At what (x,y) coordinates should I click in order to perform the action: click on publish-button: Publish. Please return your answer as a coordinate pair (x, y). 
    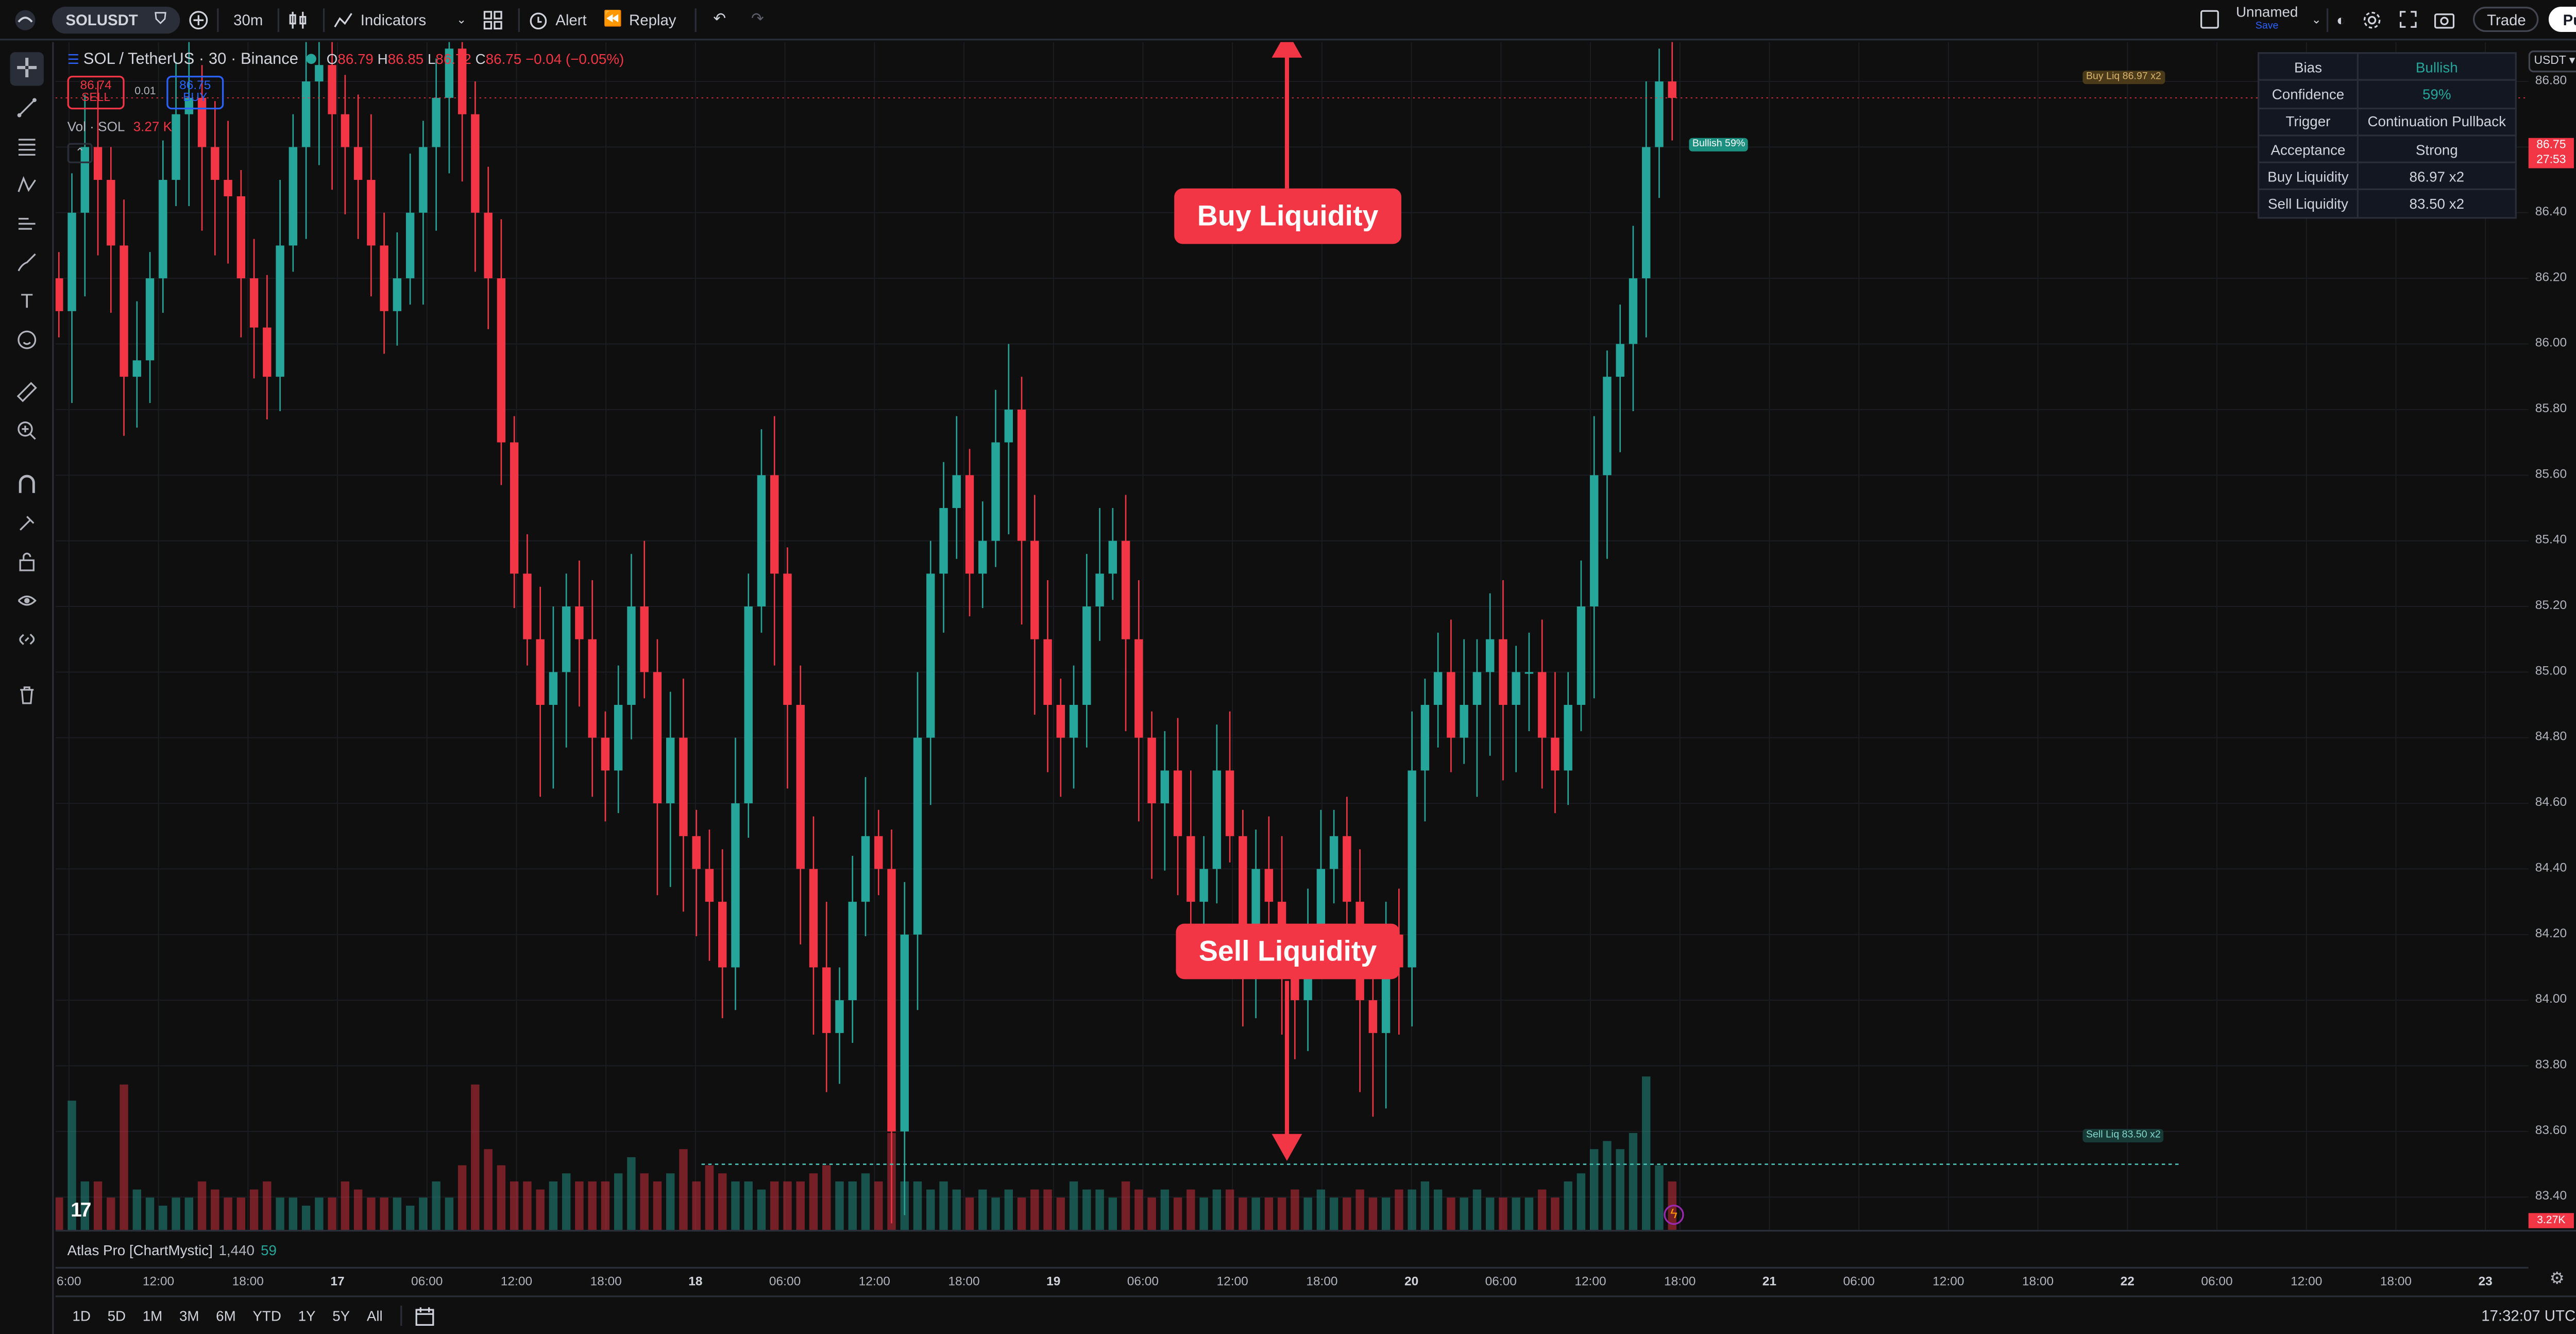
    Looking at the image, I should click on (2562, 20).